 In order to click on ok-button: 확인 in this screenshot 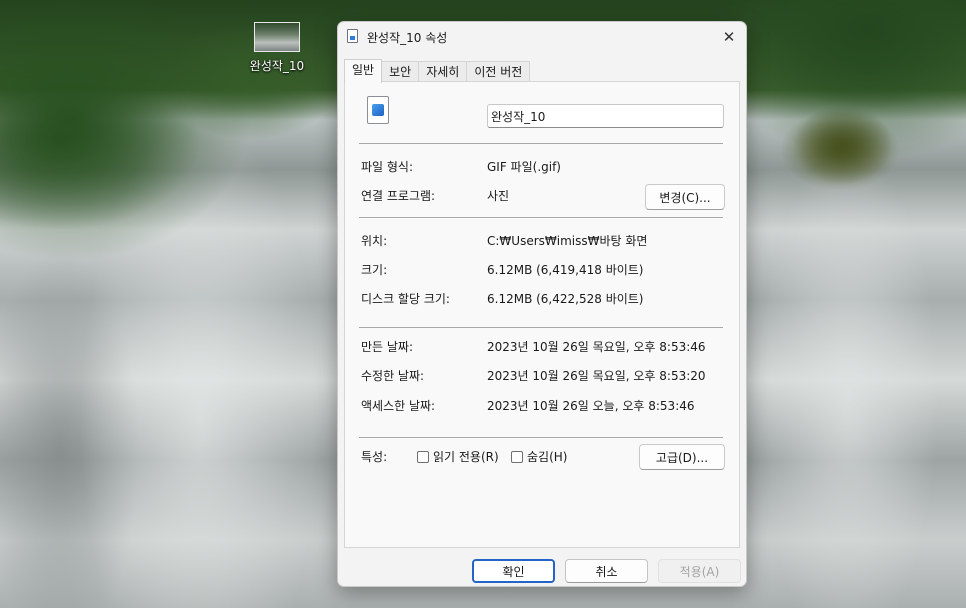, I will do `click(513, 571)`.